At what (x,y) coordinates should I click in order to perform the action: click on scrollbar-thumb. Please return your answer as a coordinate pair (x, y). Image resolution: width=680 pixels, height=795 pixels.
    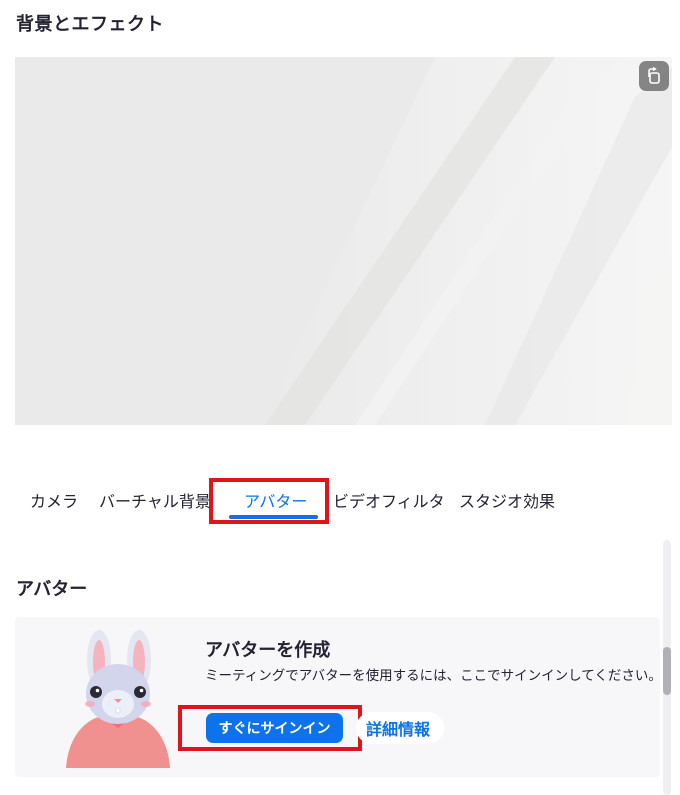
    Looking at the image, I should click on (667, 671).